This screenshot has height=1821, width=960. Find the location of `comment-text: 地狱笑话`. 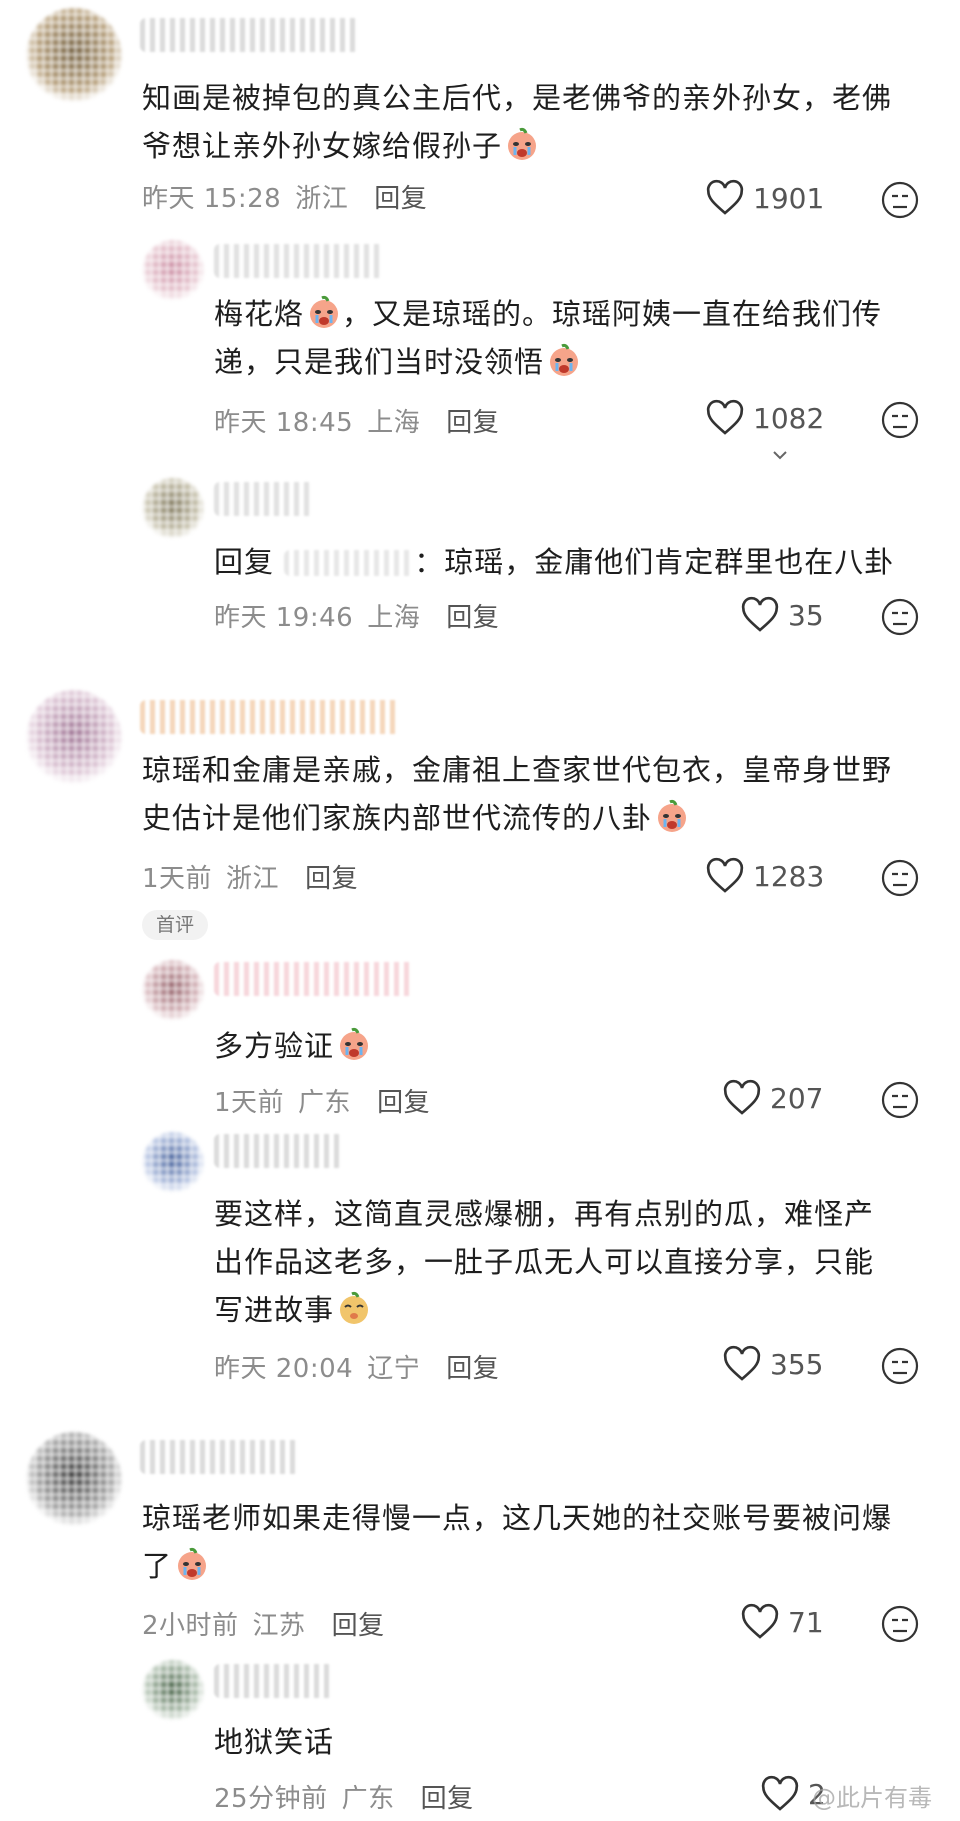

comment-text: 地狱笑话 is located at coordinates (274, 1742).